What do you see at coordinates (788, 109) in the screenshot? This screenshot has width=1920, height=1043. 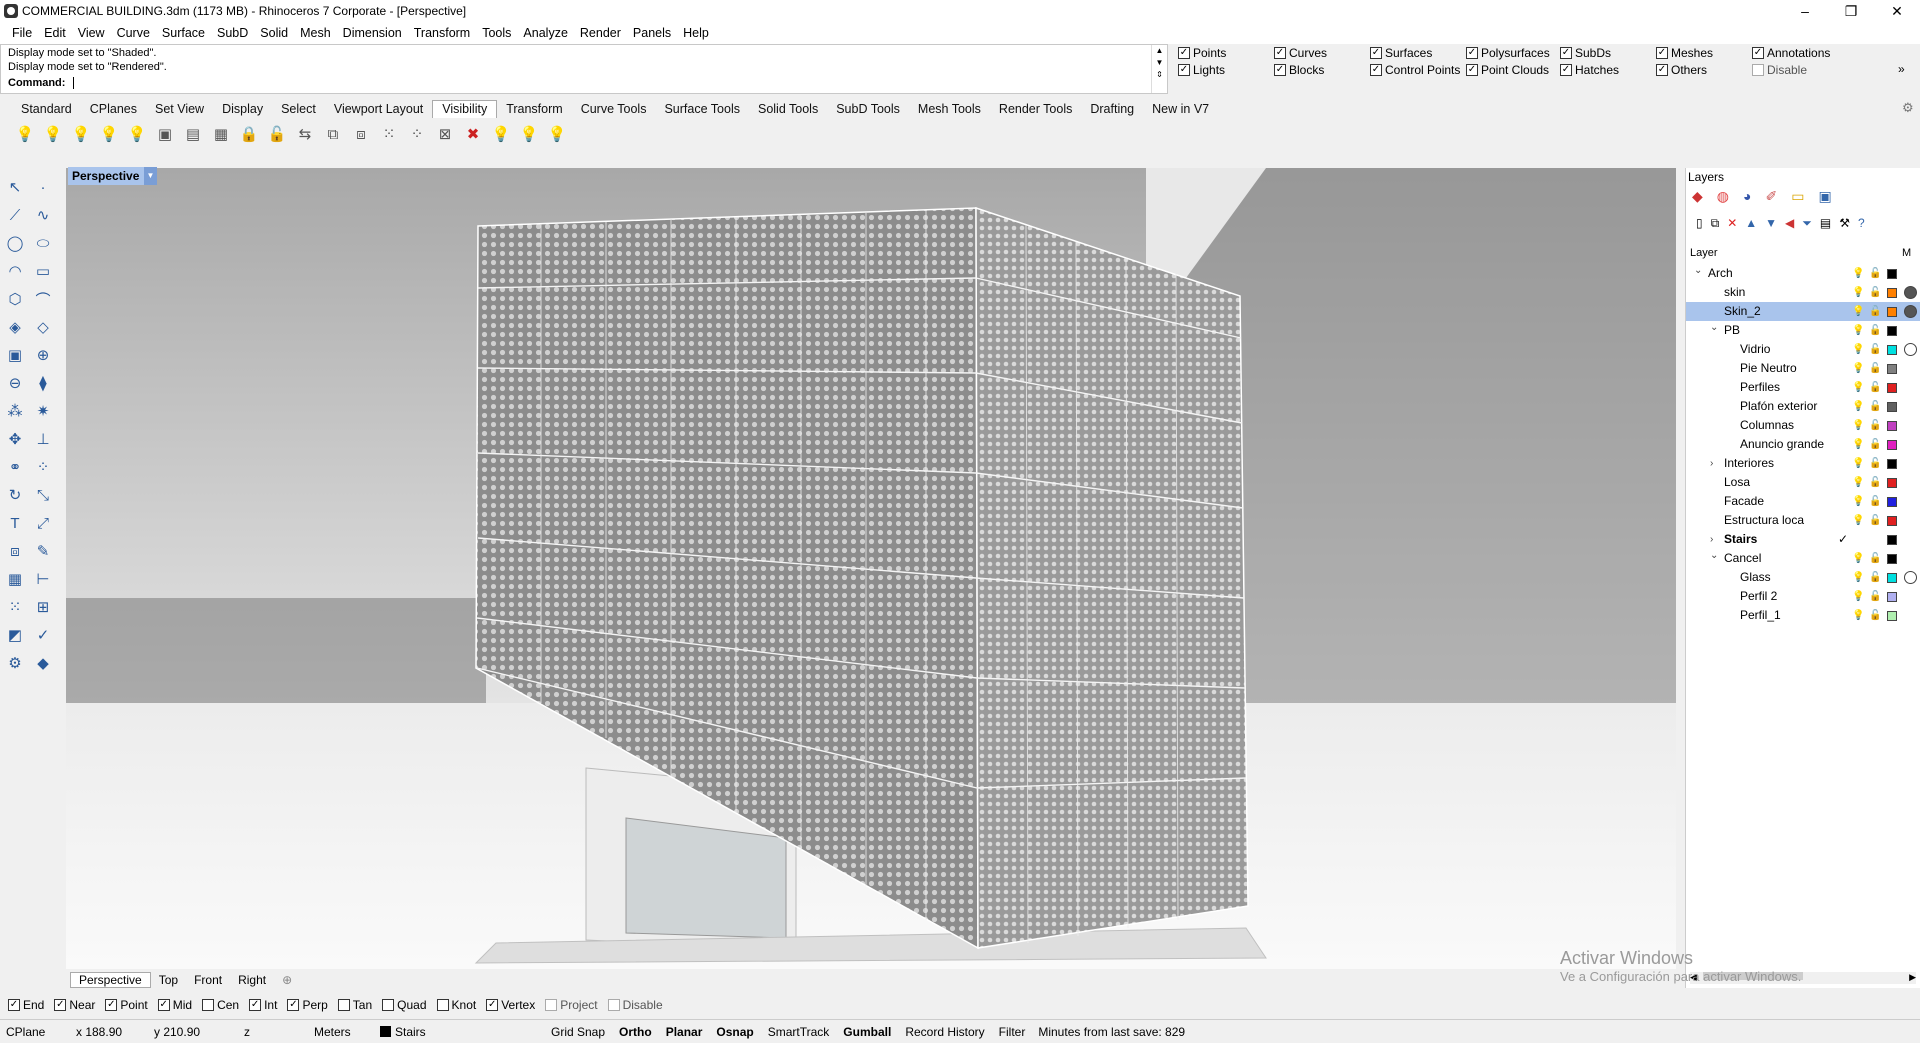 I see `toolbar-tab-solid-tools: Solid Tools` at bounding box center [788, 109].